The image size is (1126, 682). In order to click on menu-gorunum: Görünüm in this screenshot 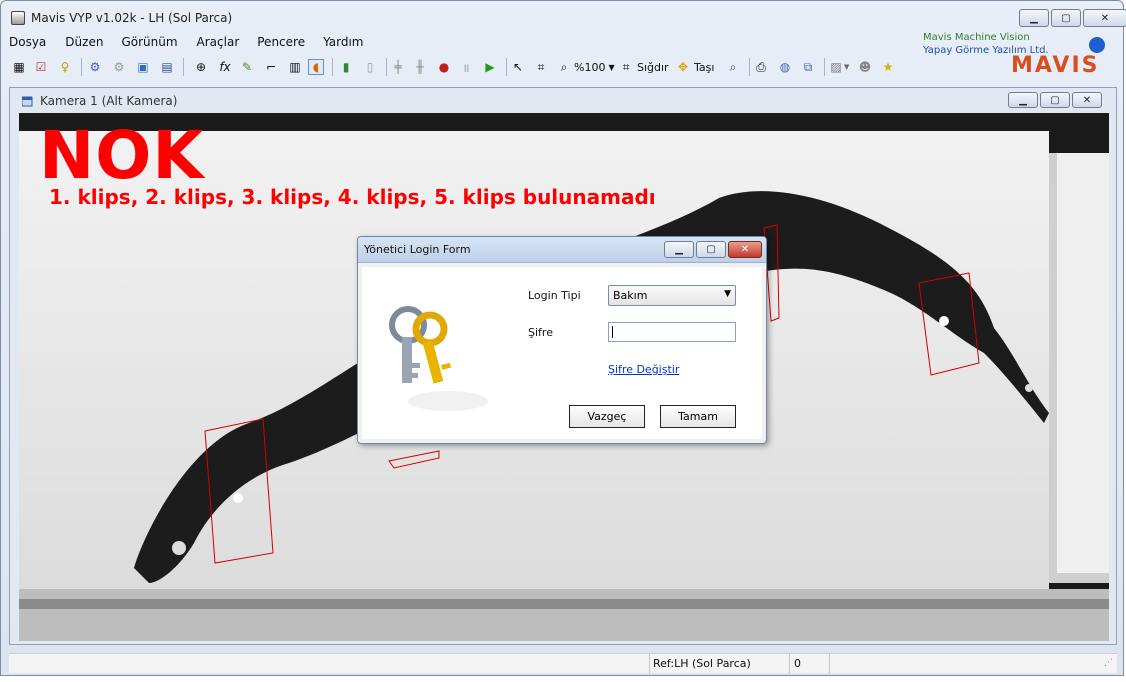, I will do `click(149, 43)`.